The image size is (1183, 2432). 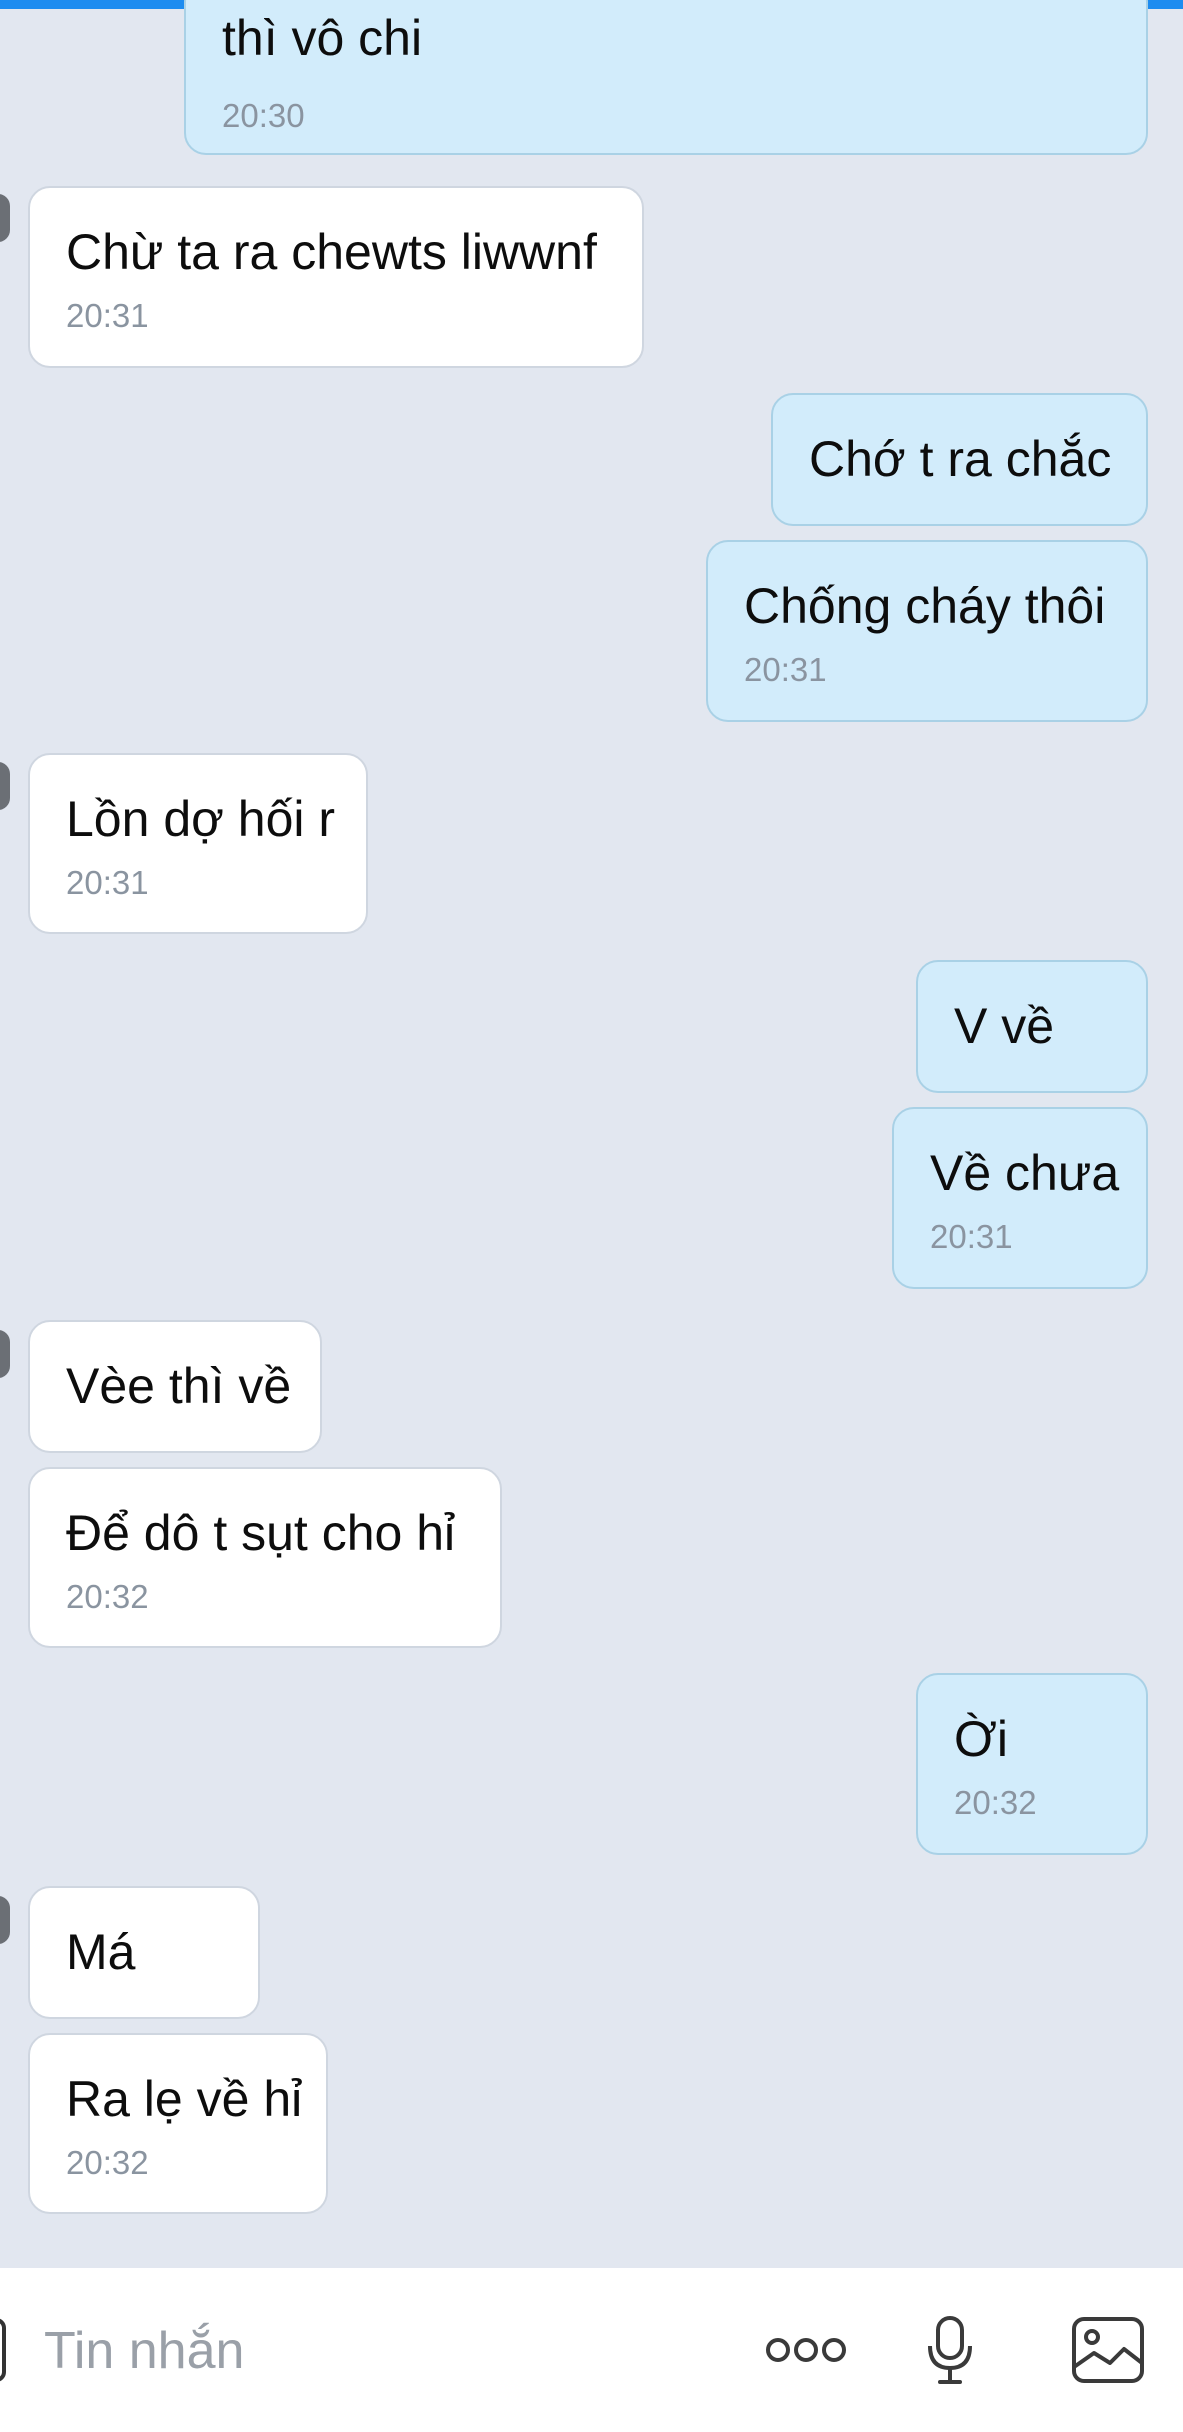 I want to click on message-bubble-outgoing: V về, so click(x=1032, y=1026).